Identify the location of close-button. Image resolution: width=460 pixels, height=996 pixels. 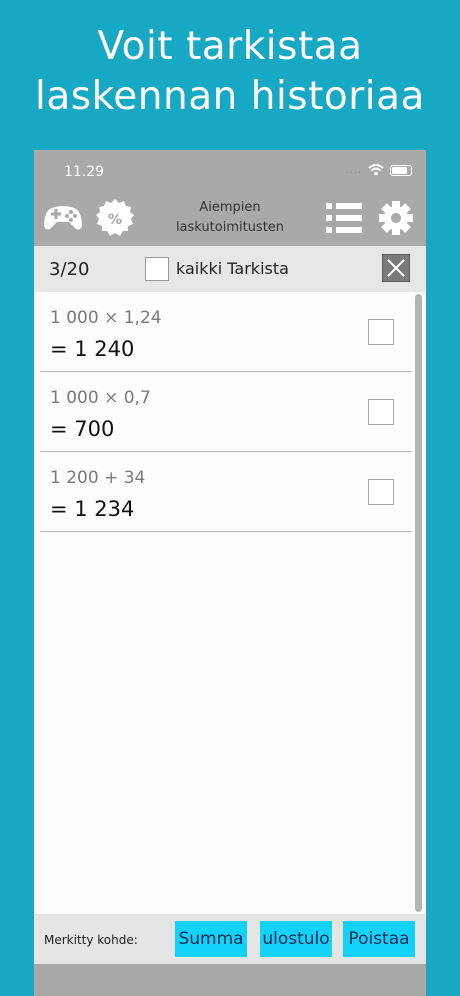
(396, 268).